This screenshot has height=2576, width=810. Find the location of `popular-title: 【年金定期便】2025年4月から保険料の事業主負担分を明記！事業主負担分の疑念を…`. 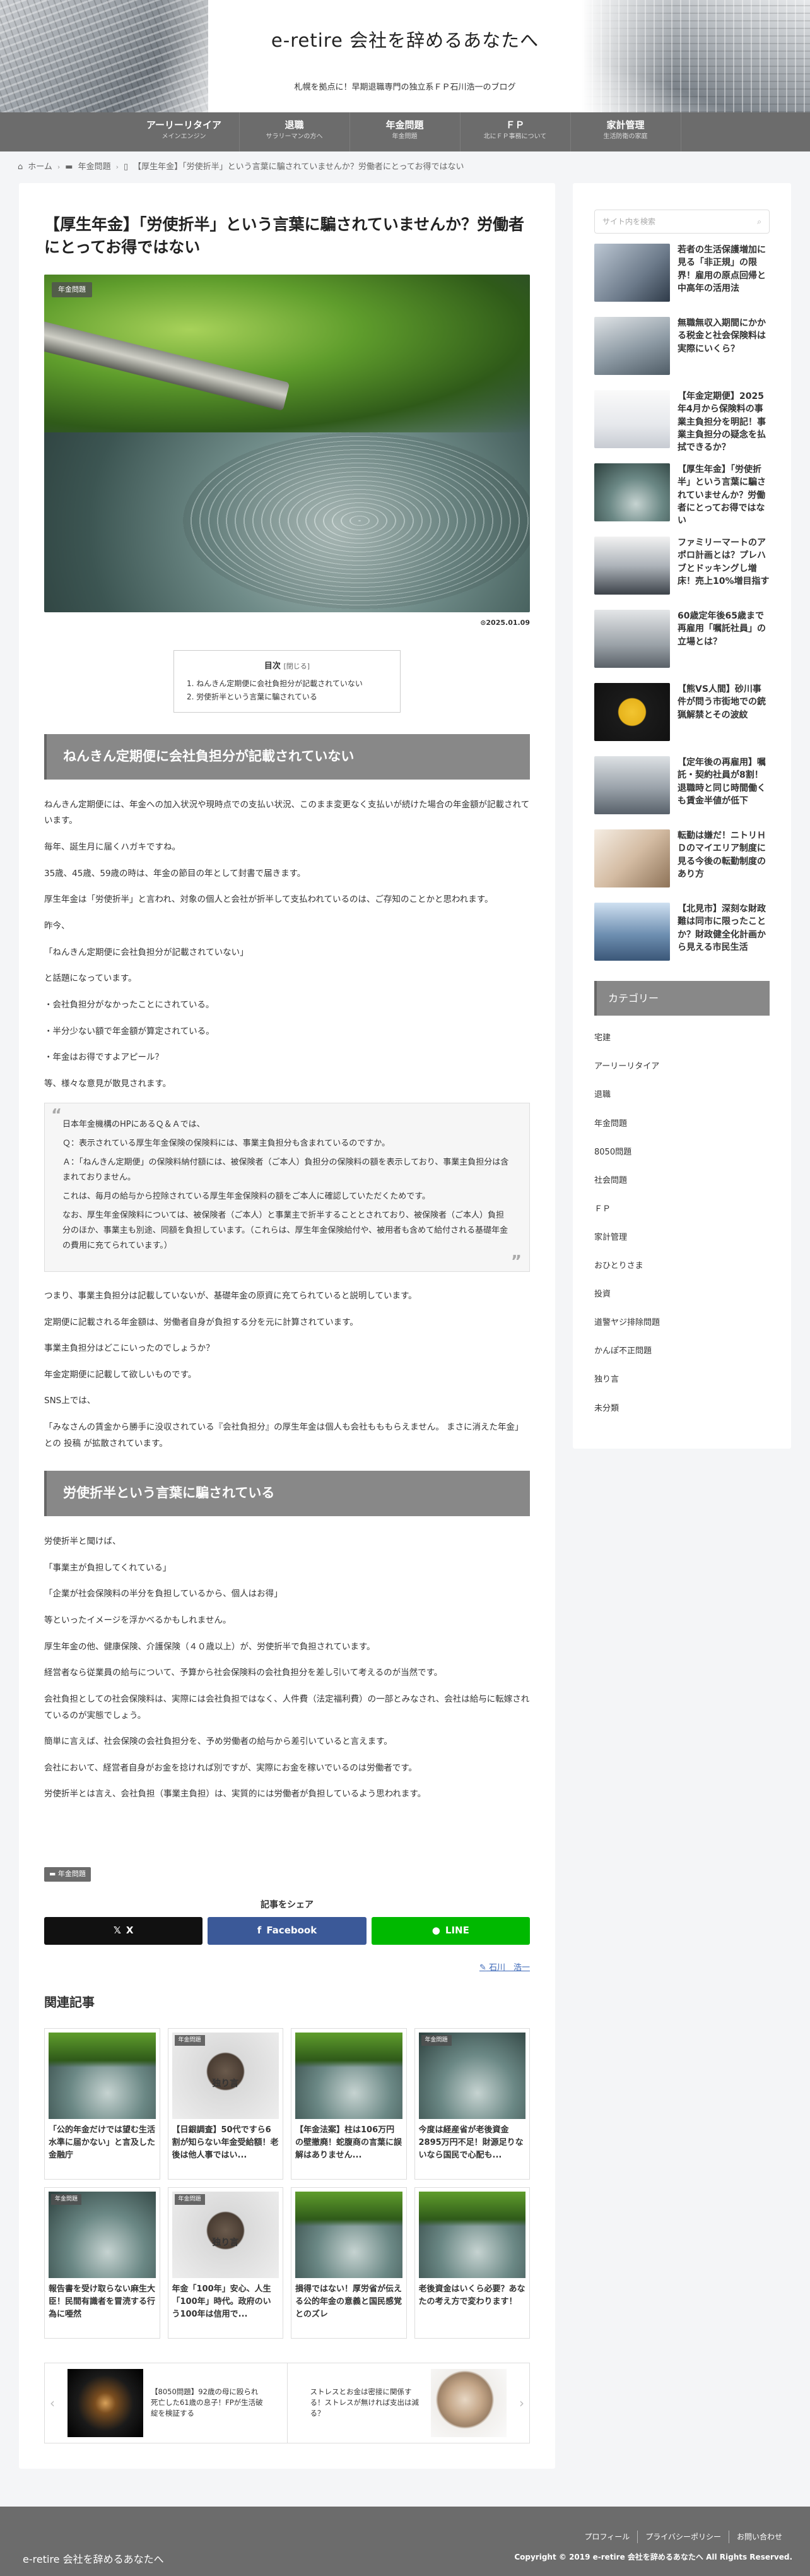

popular-title: 【年金定期便】2025年4月から保険料の事業主負担分を明記！事業主負担分の疑念を… is located at coordinates (722, 422).